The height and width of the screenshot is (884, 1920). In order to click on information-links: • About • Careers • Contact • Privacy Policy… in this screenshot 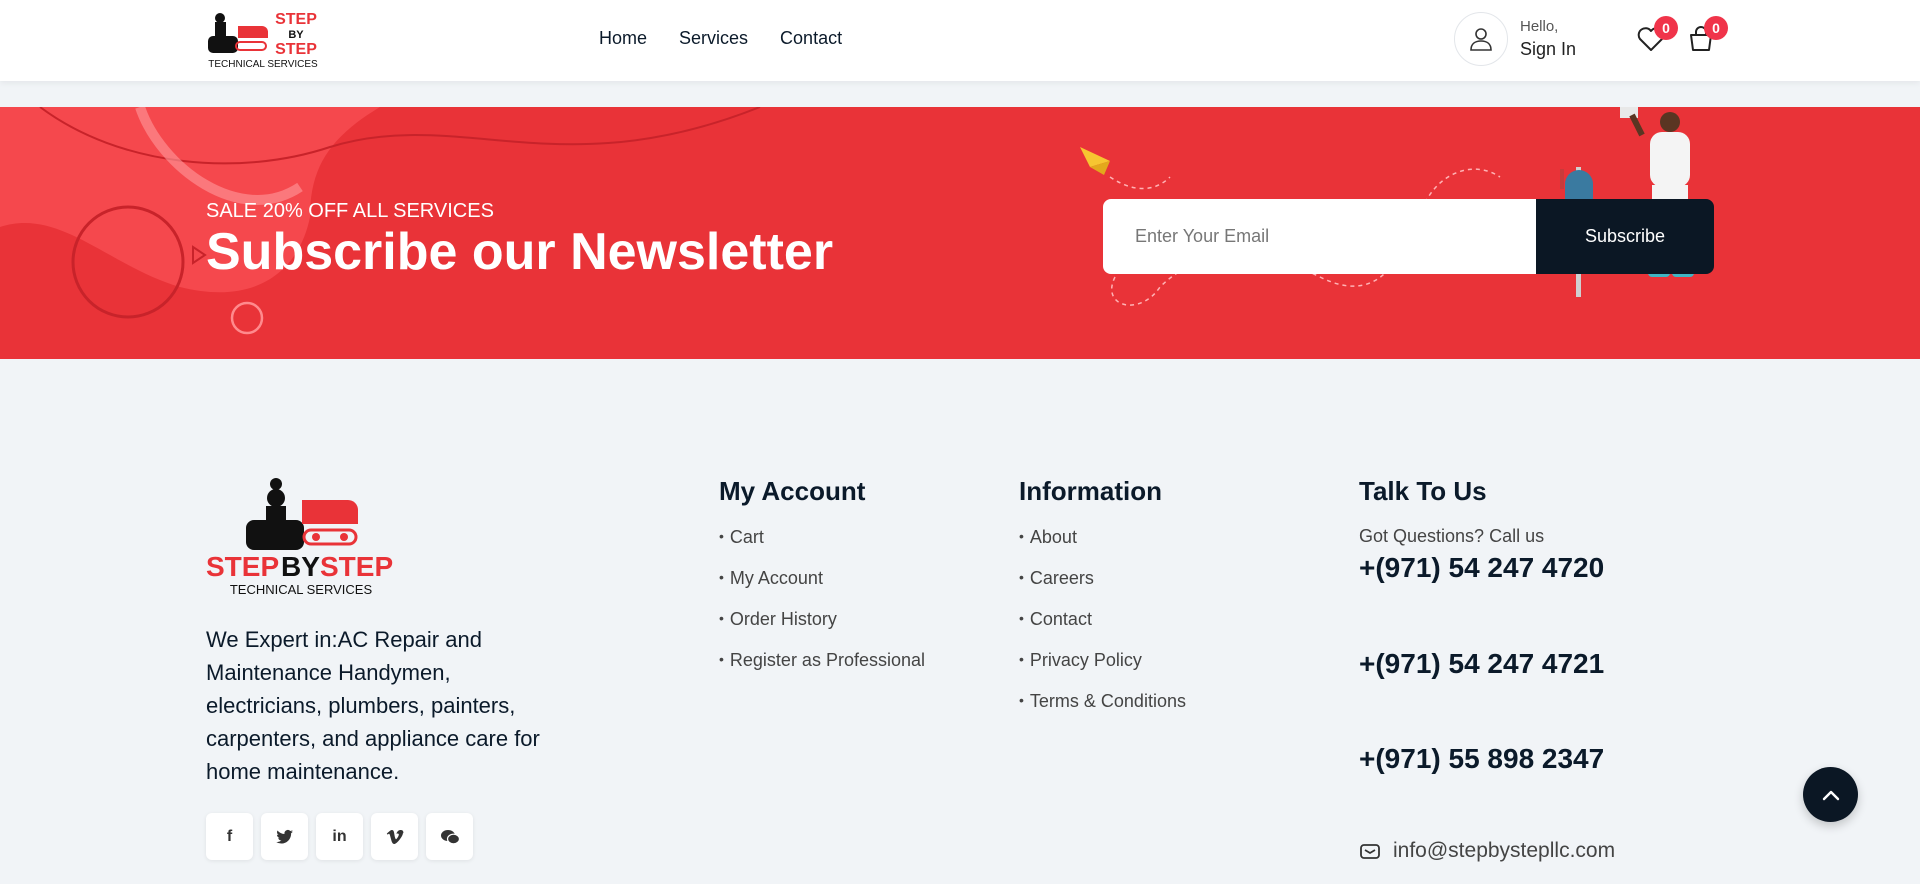, I will do `click(1102, 629)`.